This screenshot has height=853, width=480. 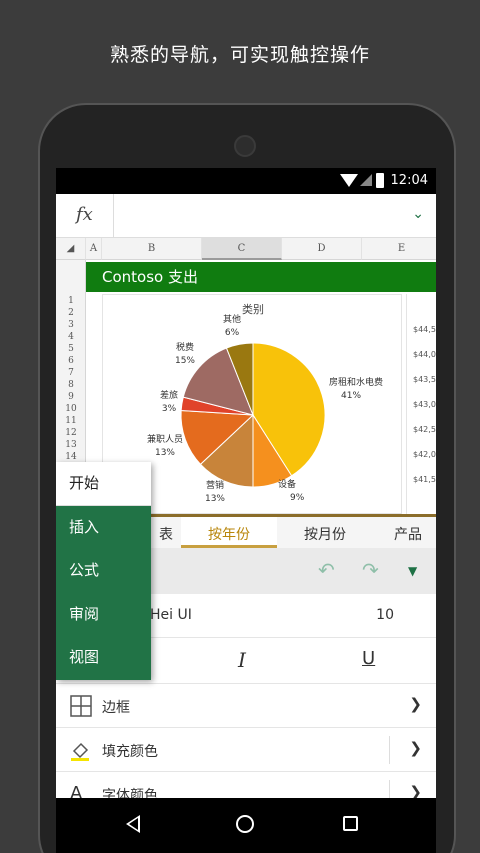 I want to click on back-icon, so click(x=133, y=824).